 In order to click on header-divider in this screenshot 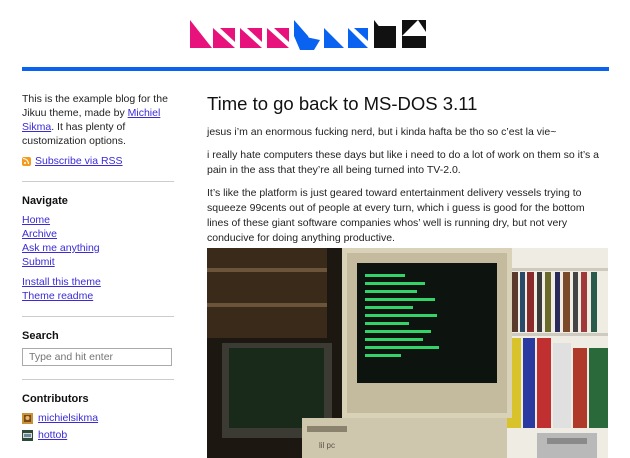, I will do `click(315, 69)`.